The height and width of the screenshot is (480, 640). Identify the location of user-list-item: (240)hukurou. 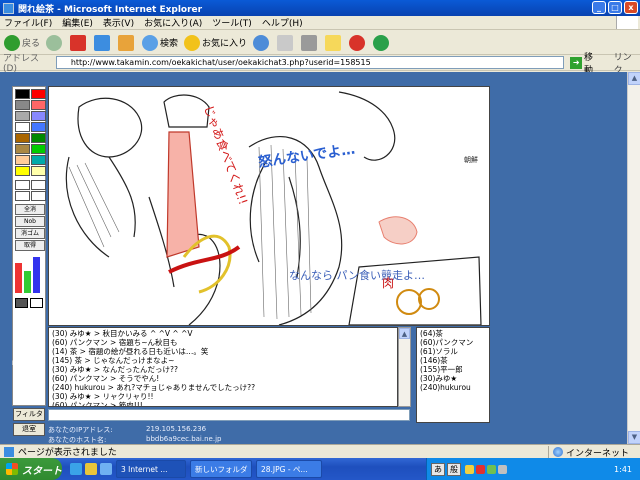
(453, 387).